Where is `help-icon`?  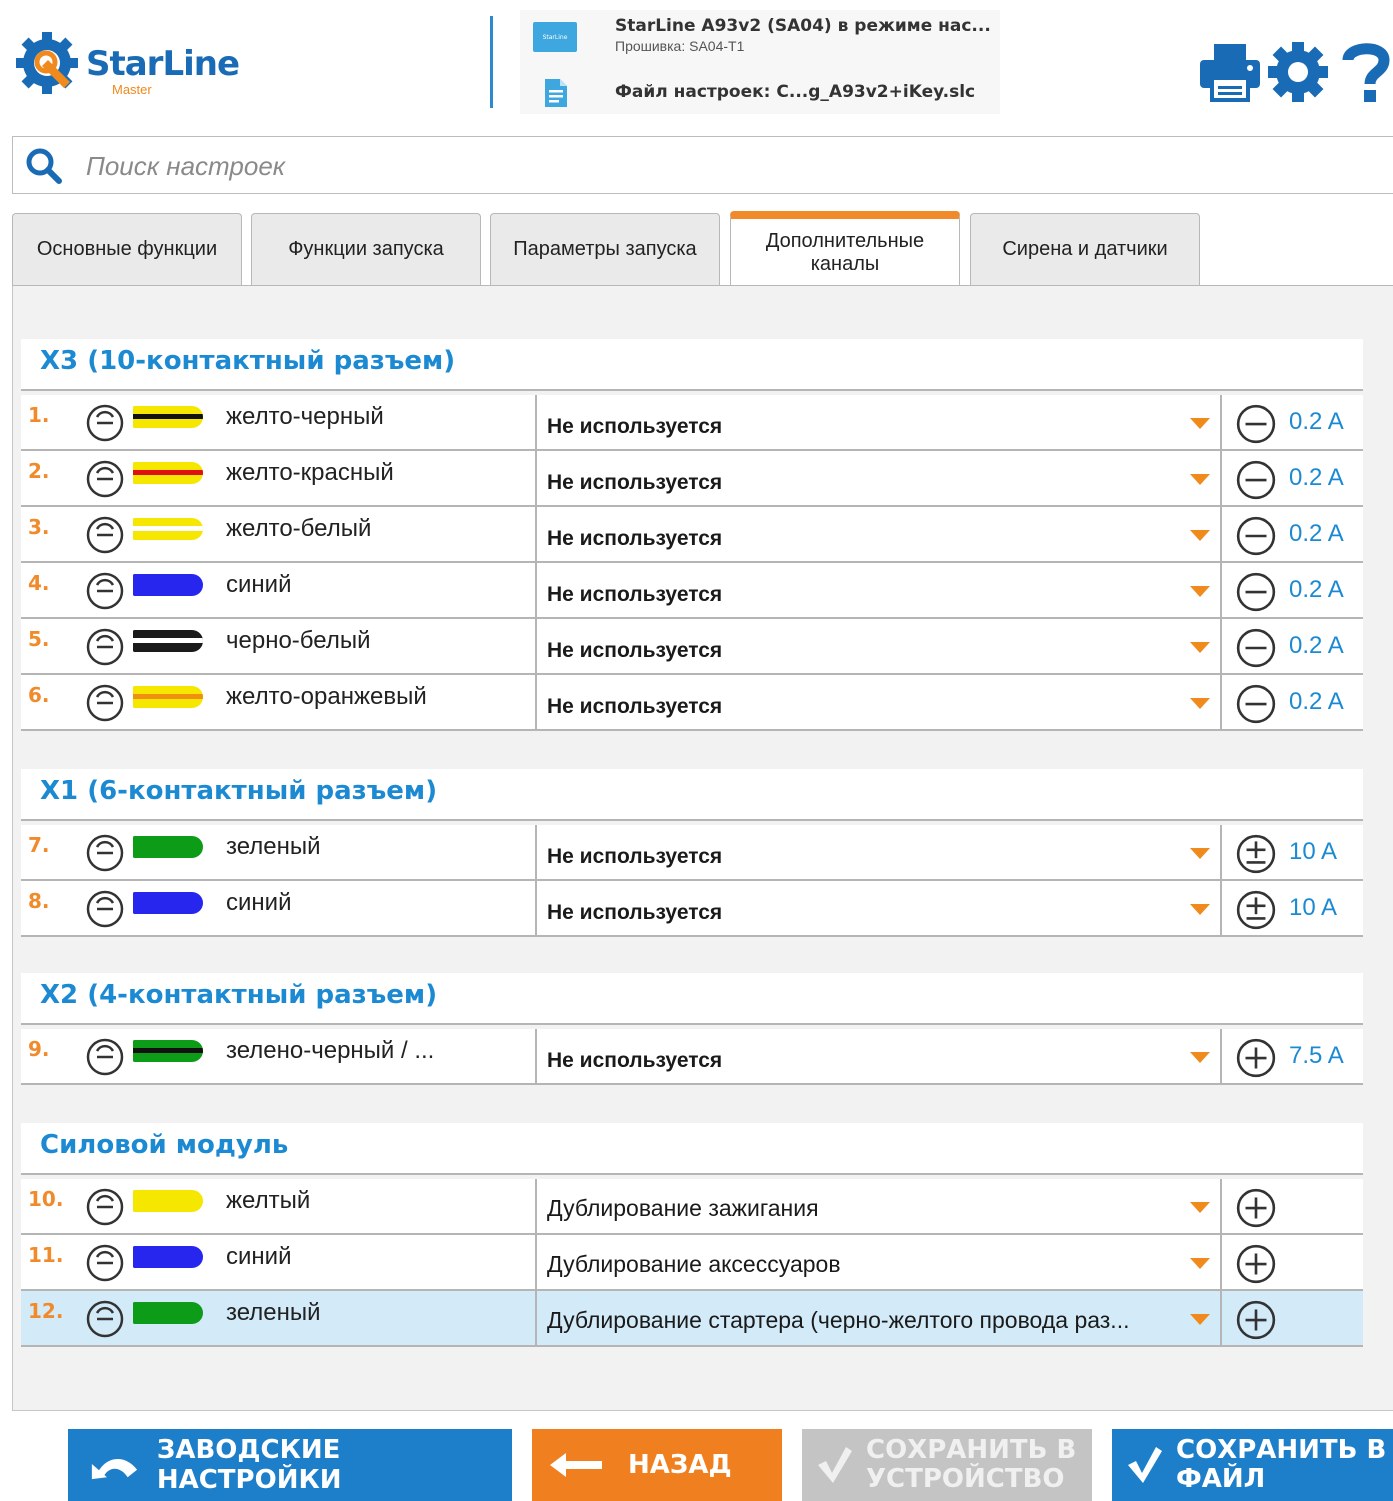
help-icon is located at coordinates (1363, 72).